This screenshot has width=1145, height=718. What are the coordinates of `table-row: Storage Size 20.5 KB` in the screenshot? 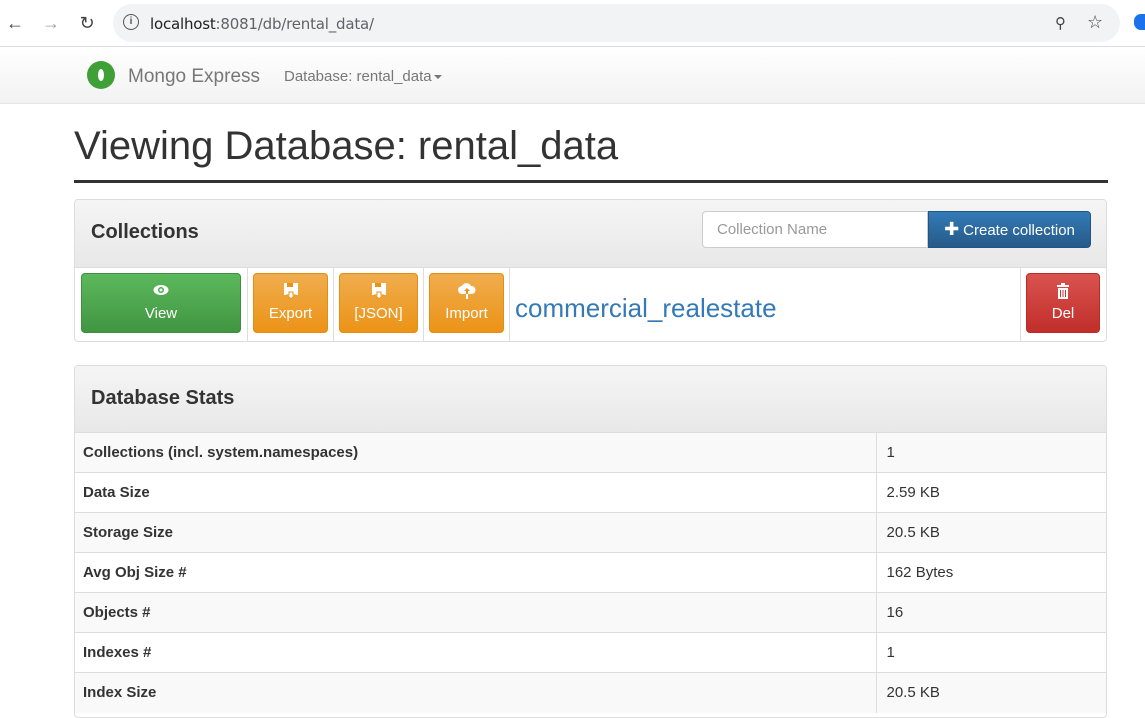 It's located at (590, 532).